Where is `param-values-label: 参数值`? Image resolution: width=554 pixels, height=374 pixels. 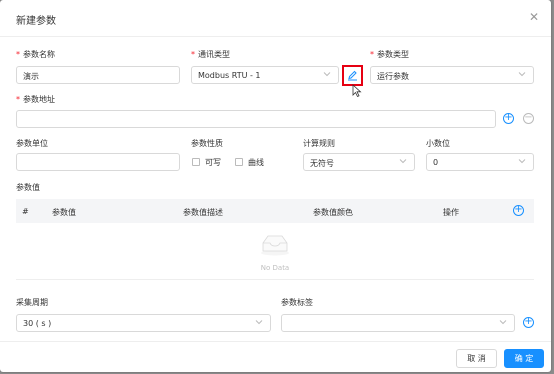
param-values-label: 参数值 is located at coordinates (28, 187).